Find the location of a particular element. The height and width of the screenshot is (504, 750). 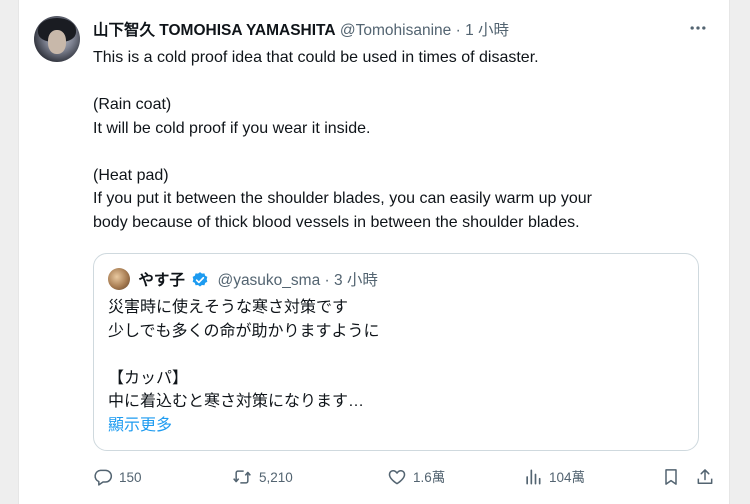

quoted-author-display-name: やす子 is located at coordinates (161, 280).